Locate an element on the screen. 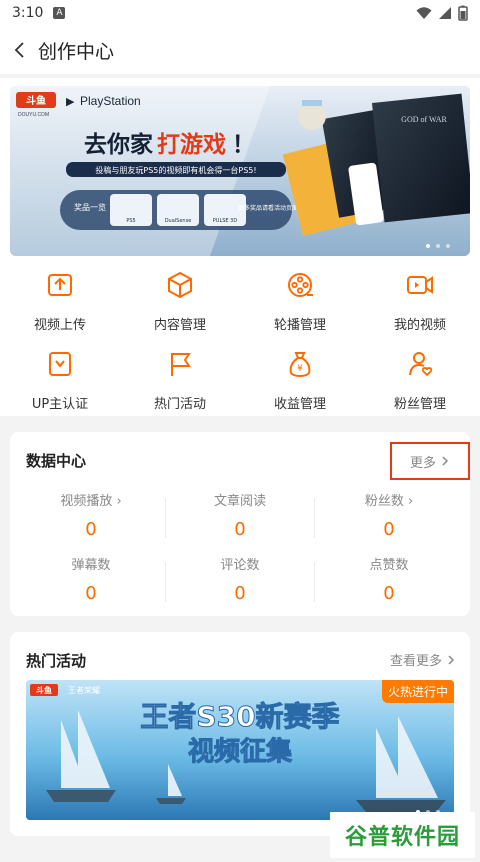 This screenshot has height=862, width=480. tool-label: 我的视频 is located at coordinates (419, 325).